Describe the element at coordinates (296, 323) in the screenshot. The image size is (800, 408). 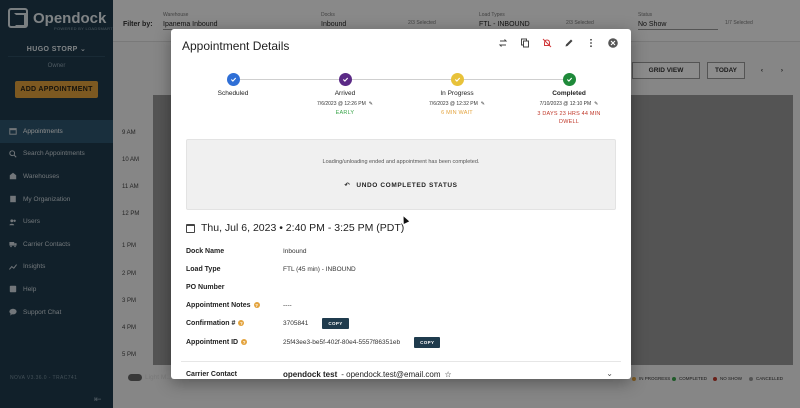
I see `confirmation-number: 3705841` at that location.